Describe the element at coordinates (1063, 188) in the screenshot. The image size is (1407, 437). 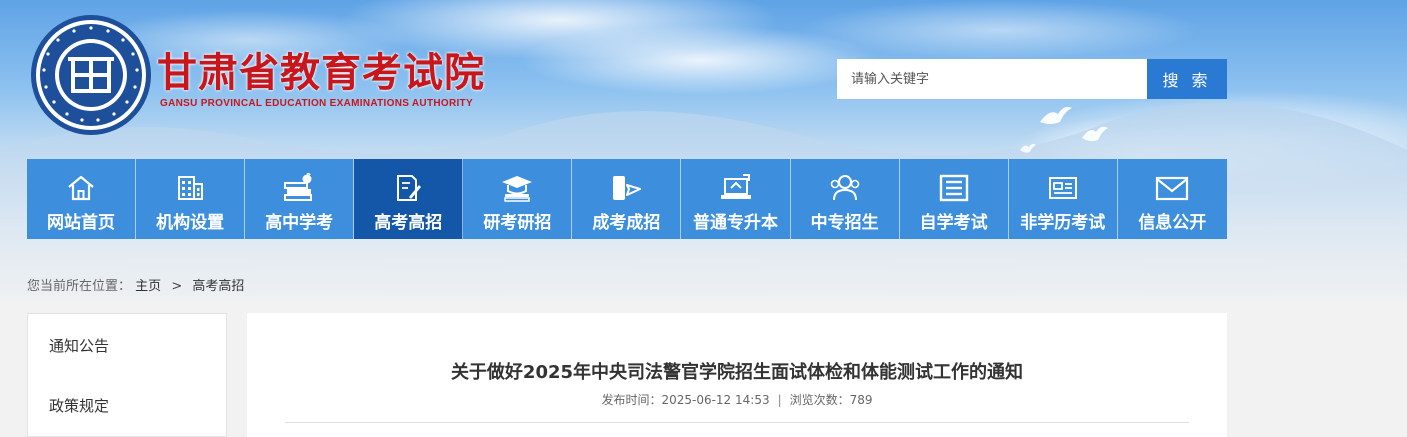
I see `id-card-icon` at that location.